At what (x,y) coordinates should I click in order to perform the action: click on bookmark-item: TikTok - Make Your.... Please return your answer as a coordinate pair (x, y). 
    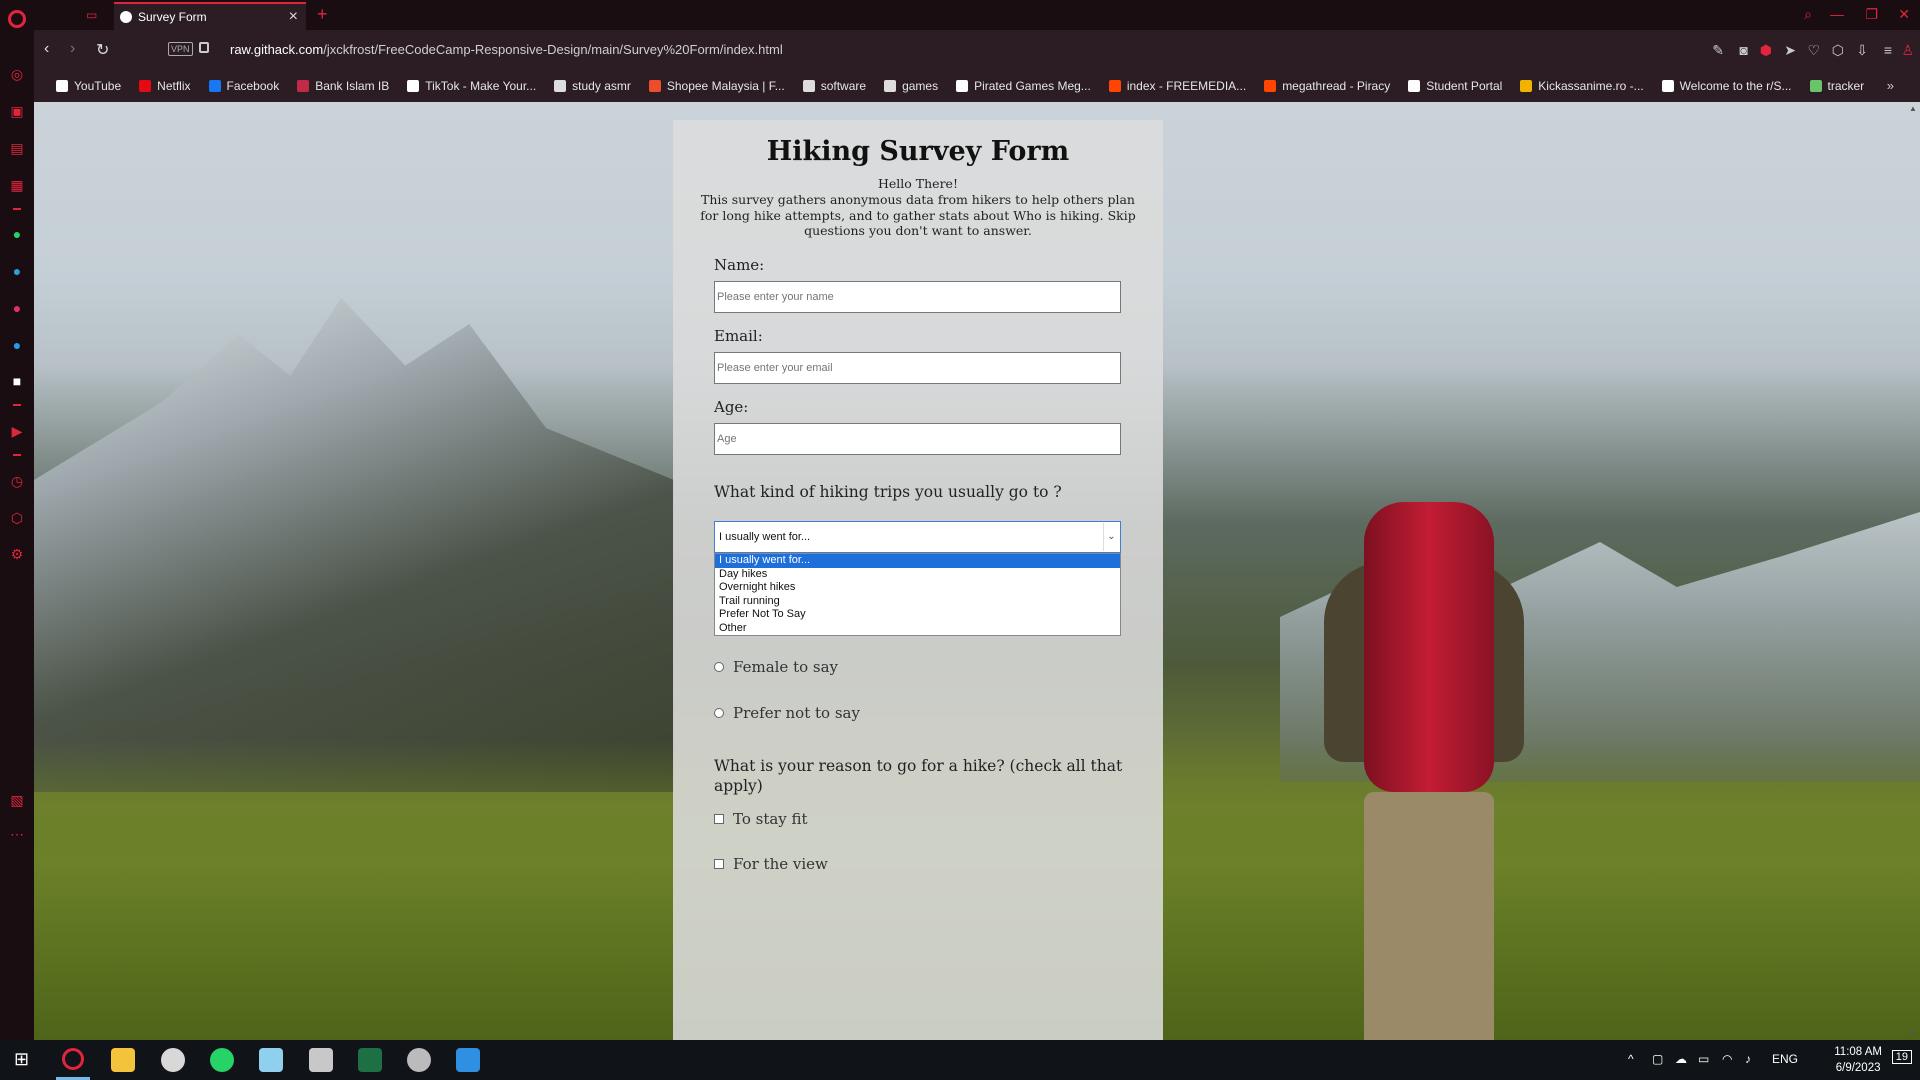
    Looking at the image, I should click on (471, 86).